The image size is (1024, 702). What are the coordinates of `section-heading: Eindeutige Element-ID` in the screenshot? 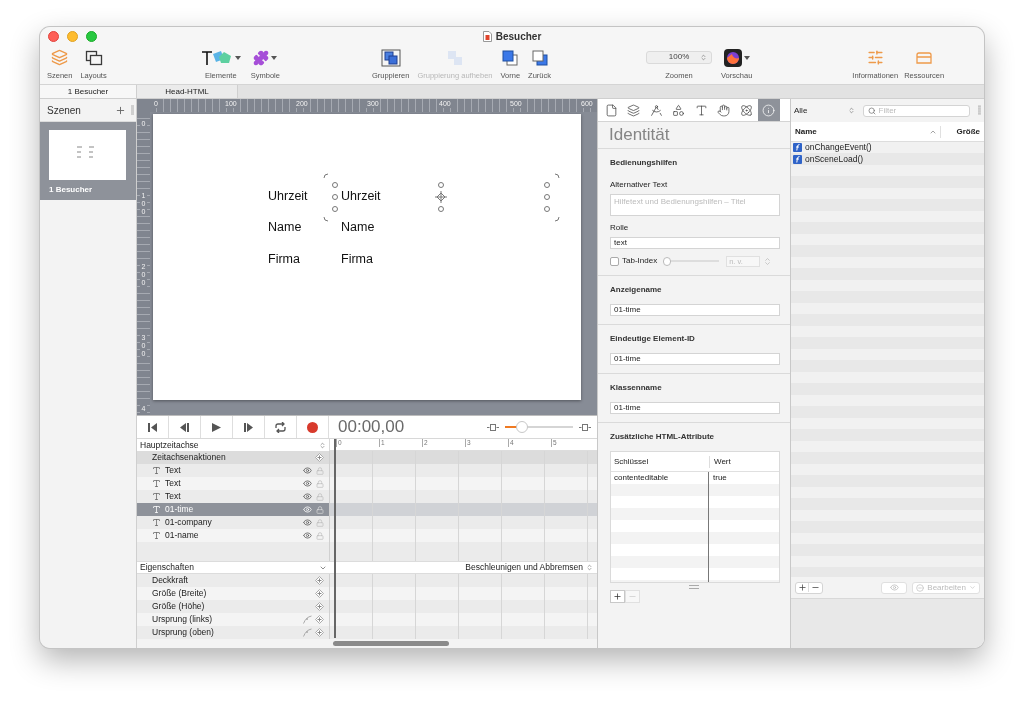 It's located at (653, 339).